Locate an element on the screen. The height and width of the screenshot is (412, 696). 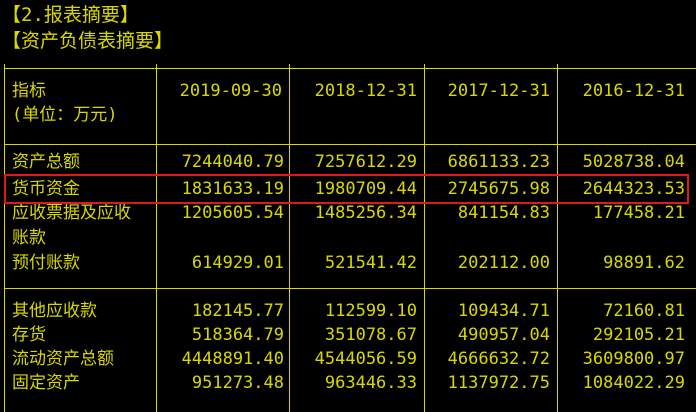
header-date-2018: 2018-12-31 is located at coordinates (365, 91).